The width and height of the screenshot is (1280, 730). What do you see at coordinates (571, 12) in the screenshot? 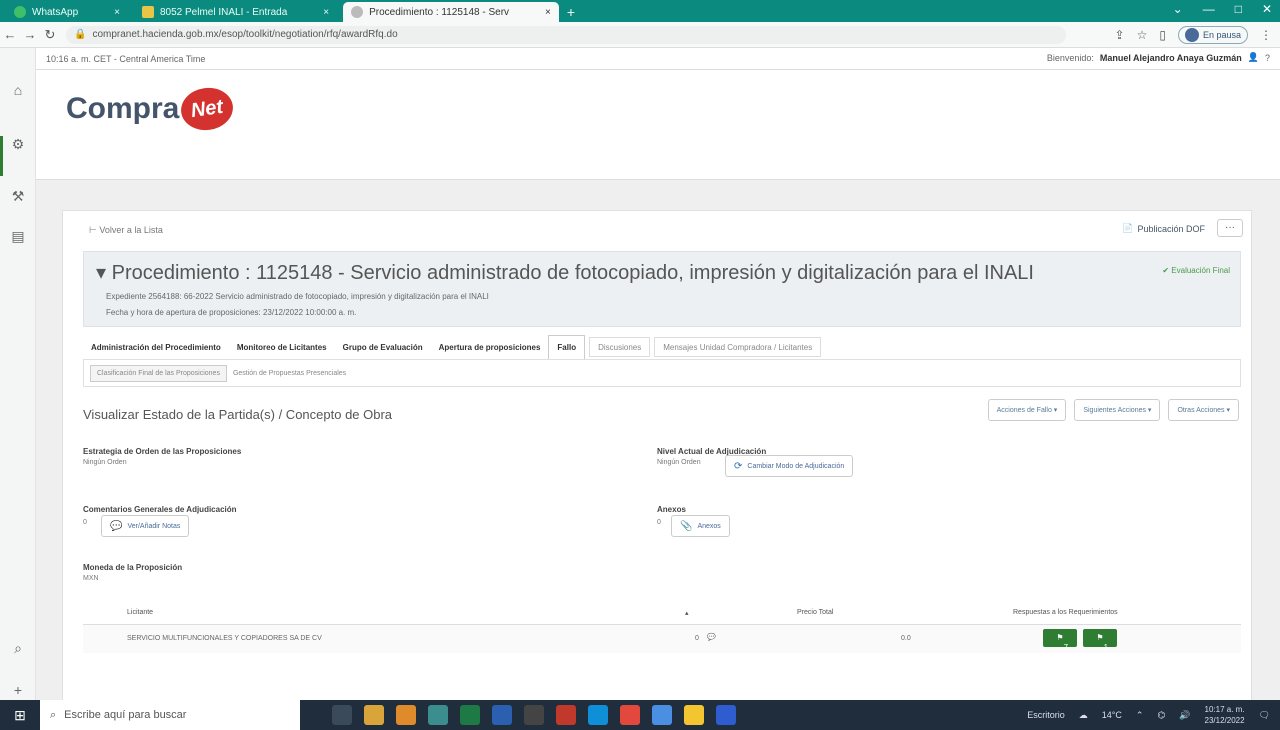
I see `new-tab-button: +` at bounding box center [571, 12].